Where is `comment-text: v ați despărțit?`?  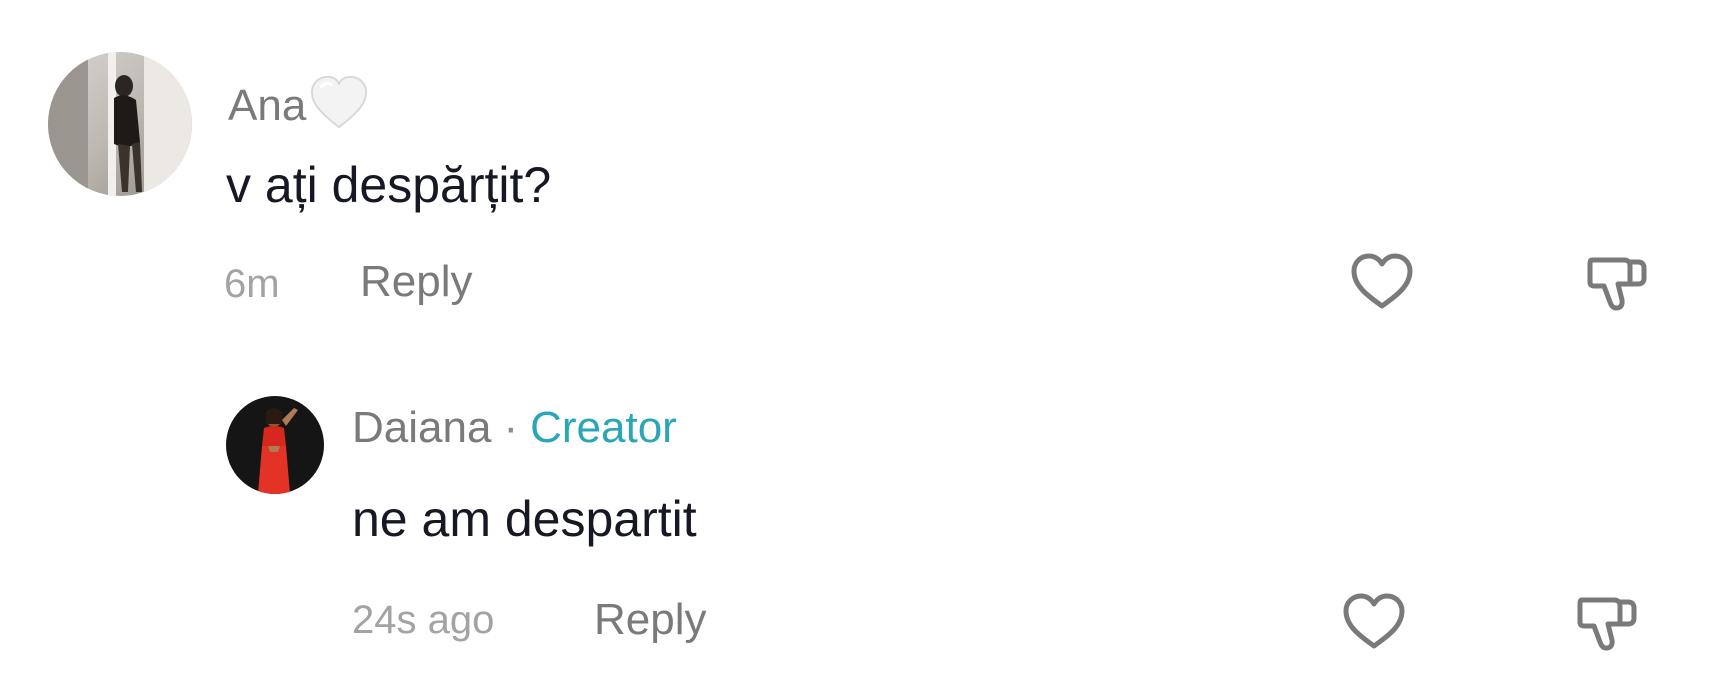 comment-text: v ați despărțit? is located at coordinates (389, 185).